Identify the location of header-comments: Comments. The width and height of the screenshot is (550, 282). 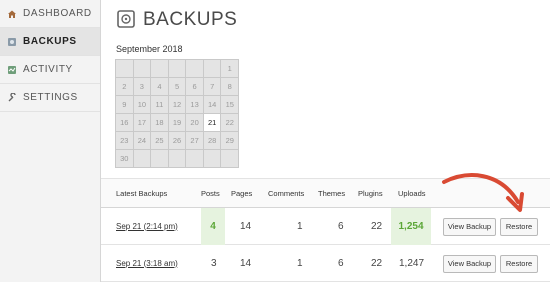
(286, 193).